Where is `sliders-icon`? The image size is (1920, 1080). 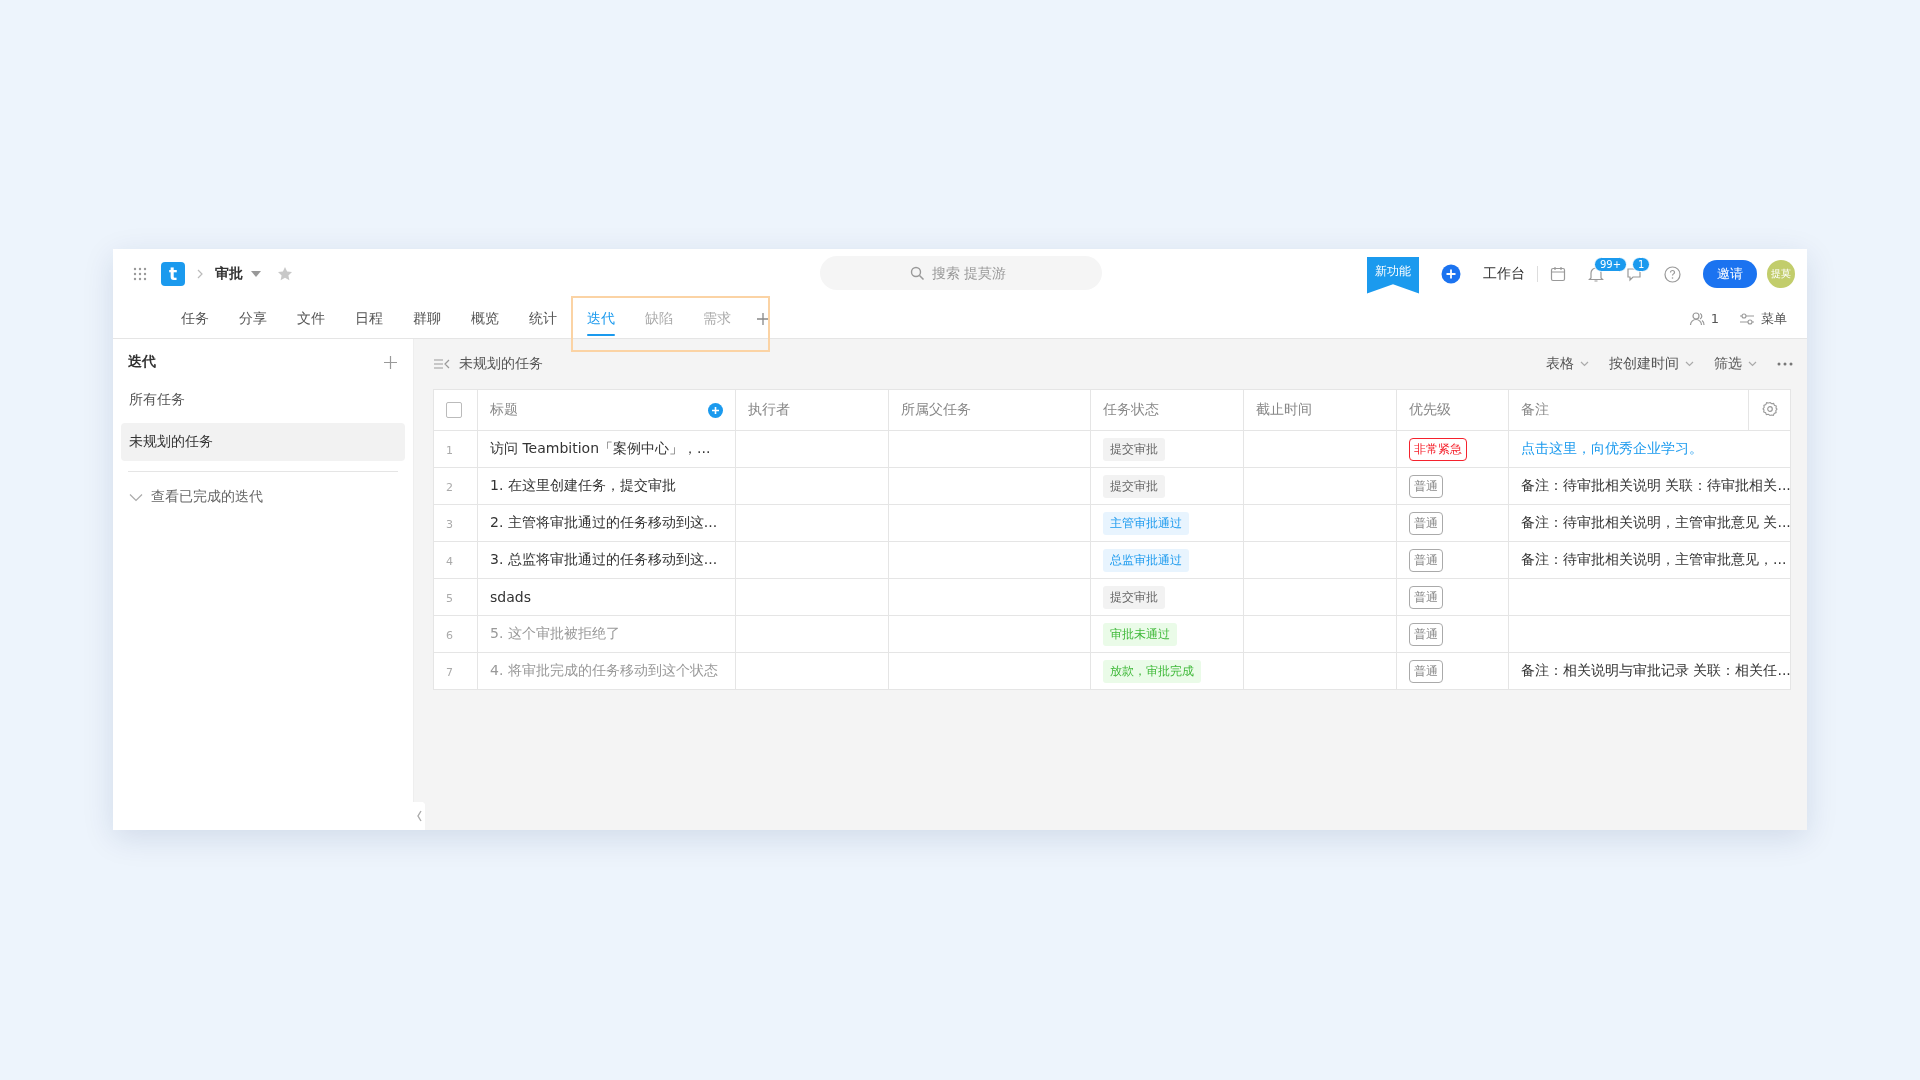 sliders-icon is located at coordinates (1747, 318).